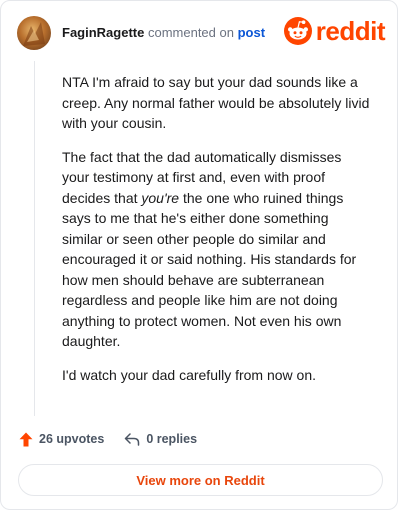 The image size is (400, 512). What do you see at coordinates (350, 31) in the screenshot?
I see `reddit-wordmark: reddit` at bounding box center [350, 31].